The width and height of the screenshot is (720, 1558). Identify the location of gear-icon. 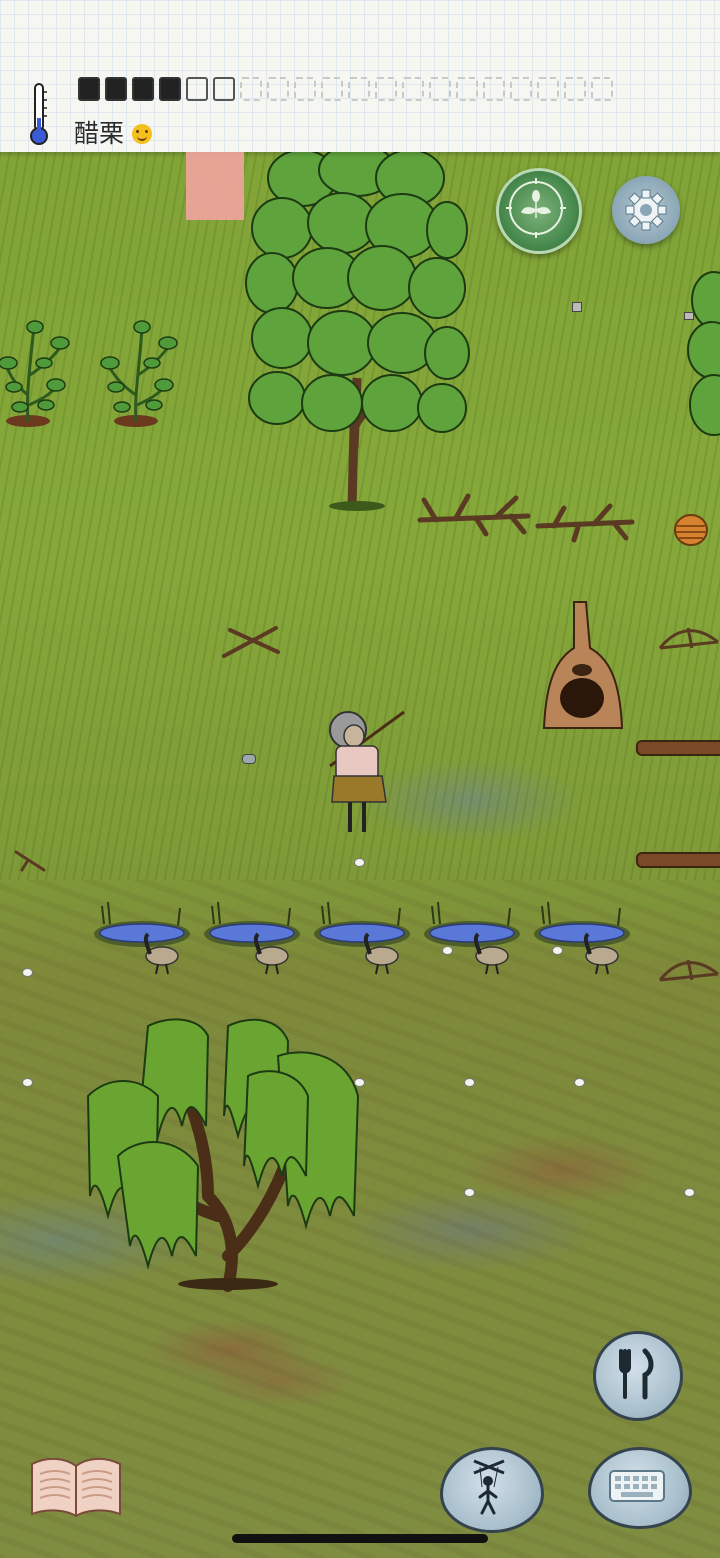
(646, 210).